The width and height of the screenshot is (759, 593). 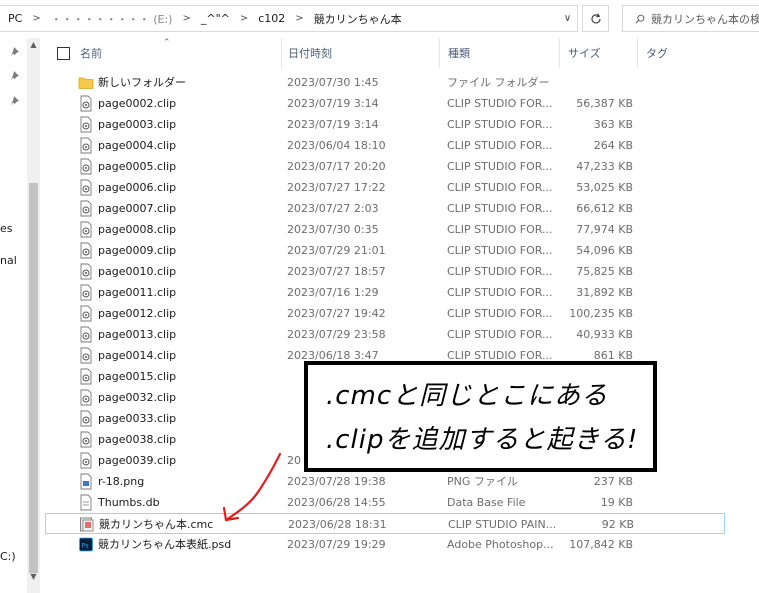 I want to click on file-size: 92 KB, so click(x=617, y=524).